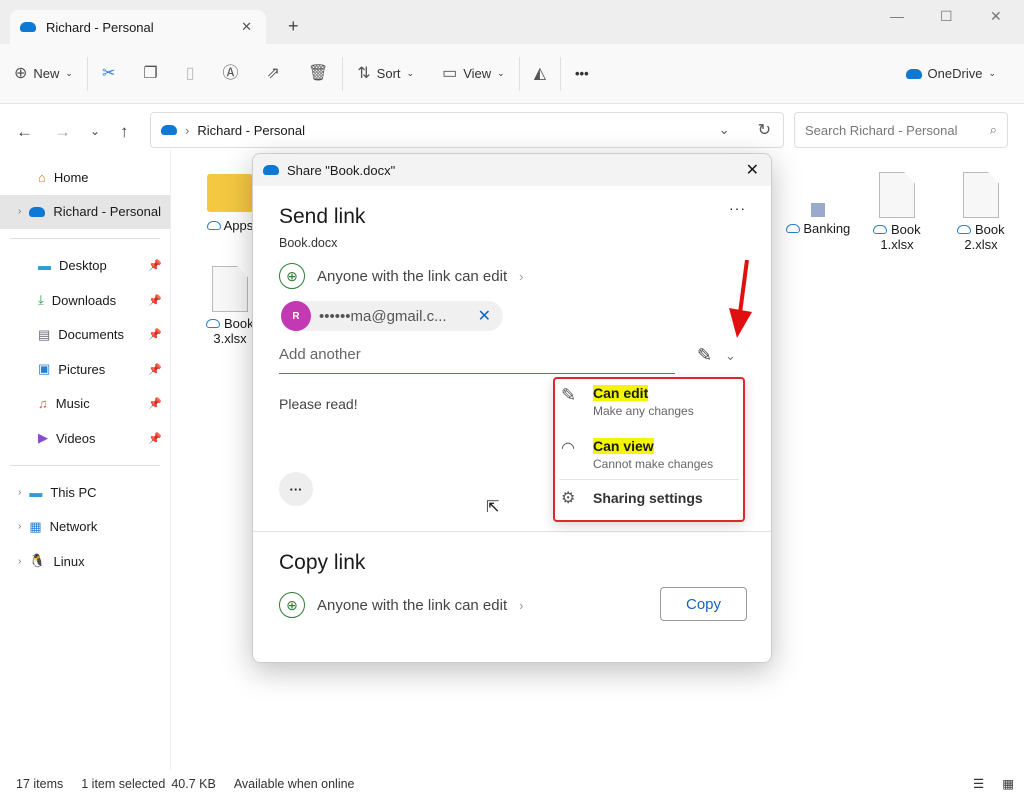 The height and width of the screenshot is (795, 1024). I want to click on selection-count: 1 item selected, so click(123, 783).